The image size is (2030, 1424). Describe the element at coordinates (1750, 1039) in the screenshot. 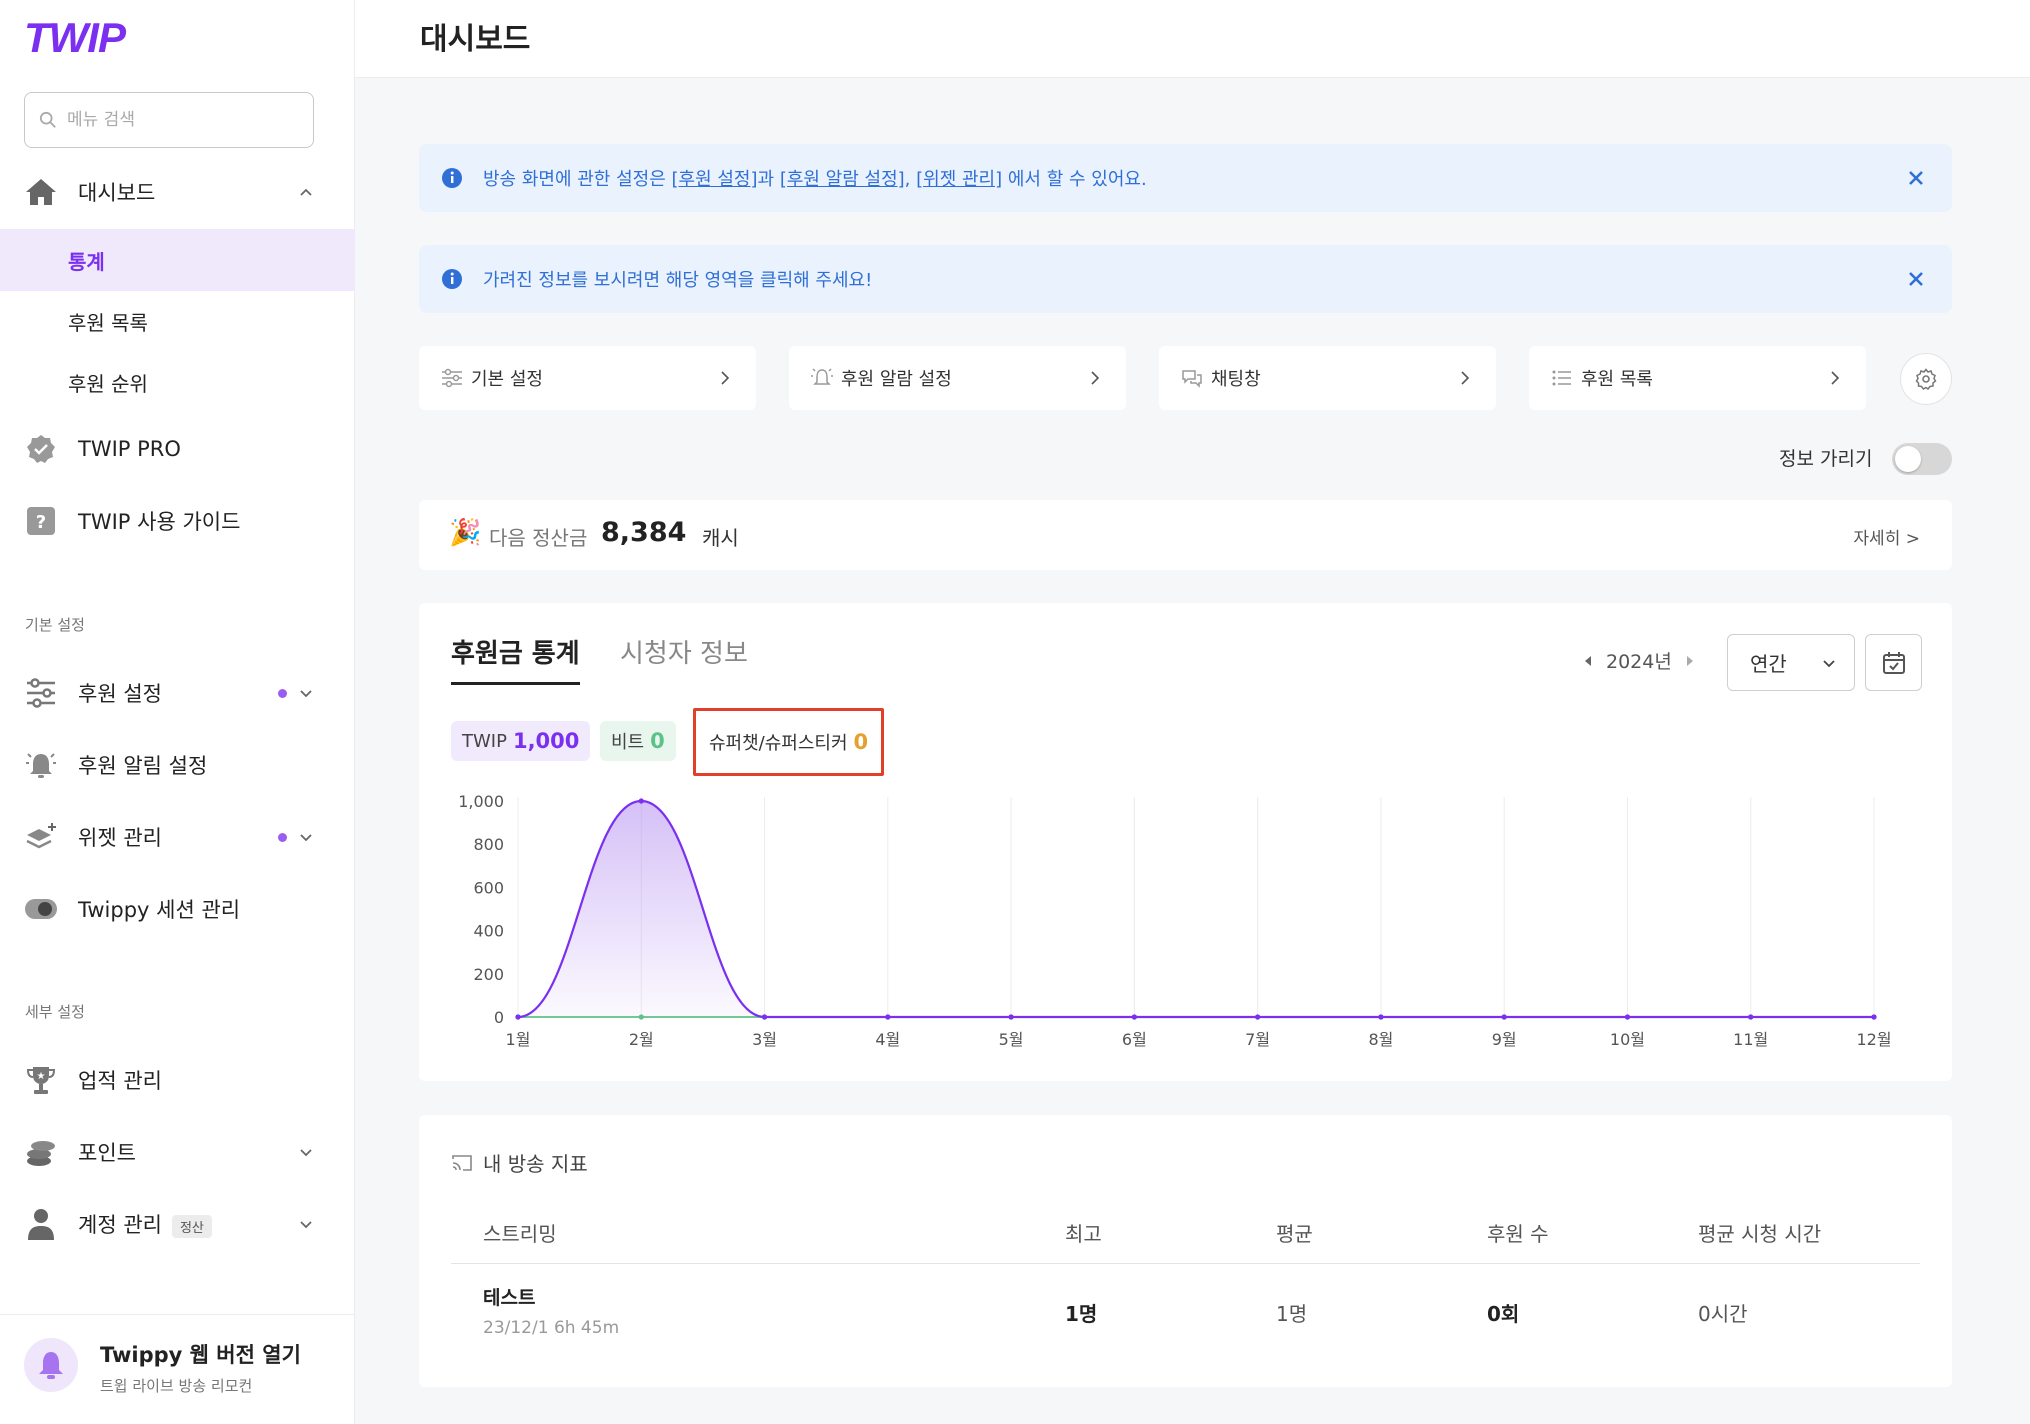

I see `x-tick-label: 11월` at that location.